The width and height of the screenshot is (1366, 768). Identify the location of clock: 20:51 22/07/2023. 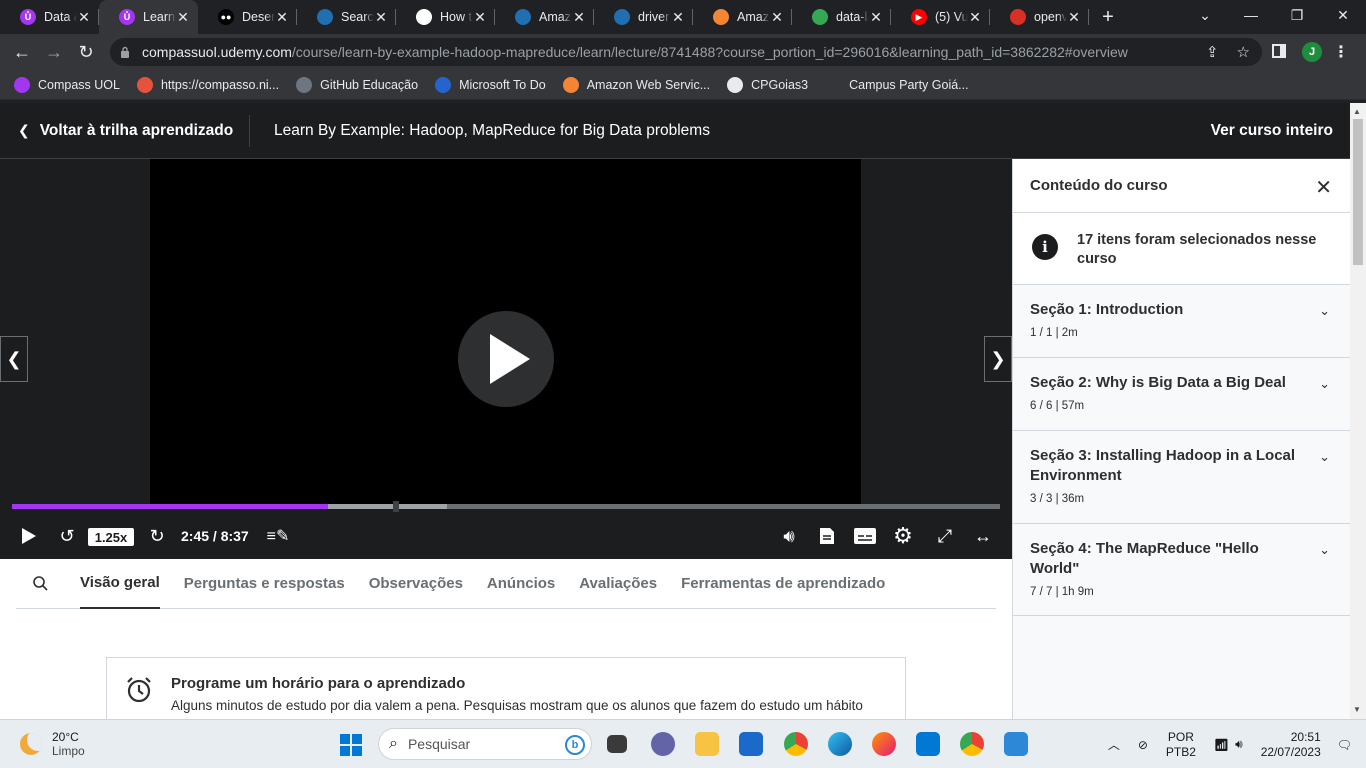
(1291, 745).